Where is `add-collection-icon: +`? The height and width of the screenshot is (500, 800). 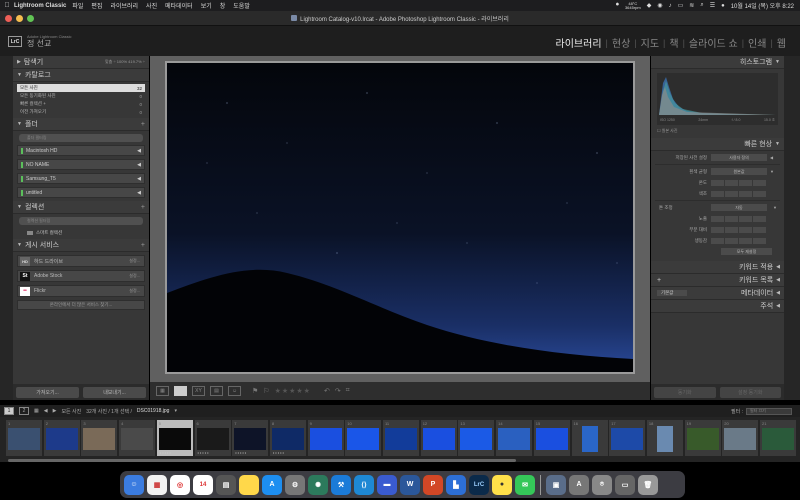
add-collection-icon: + is located at coordinates (143, 207).